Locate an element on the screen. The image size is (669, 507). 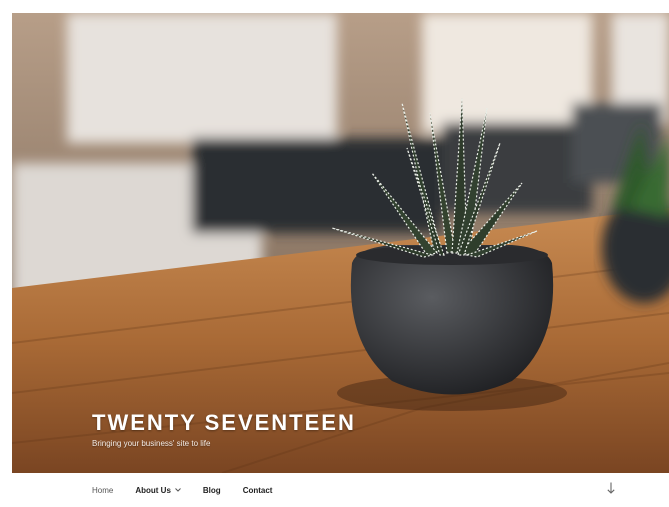
menu-item-blog: Blog is located at coordinates (212, 490).